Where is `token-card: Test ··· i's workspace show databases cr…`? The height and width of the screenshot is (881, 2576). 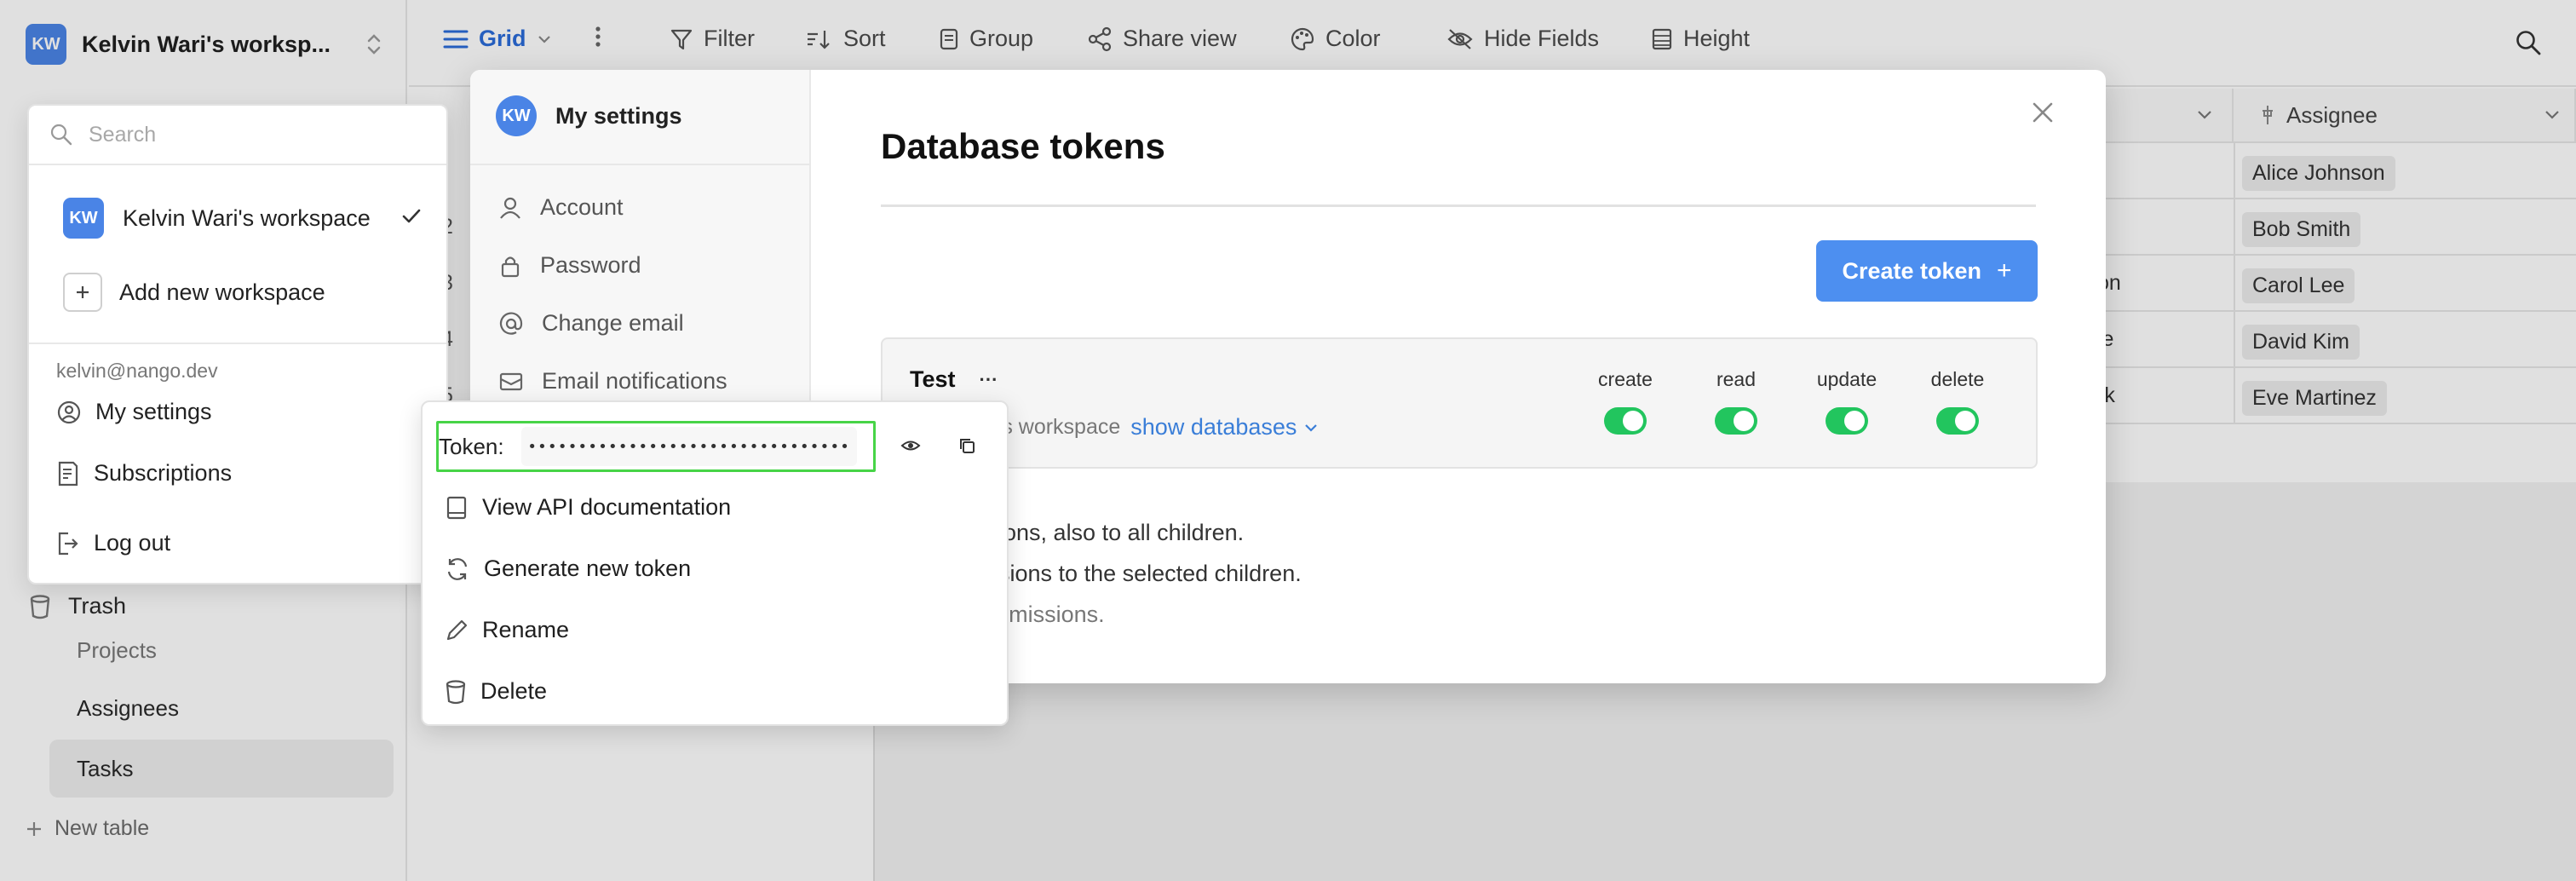 token-card: Test ··· i's workspace show databases cr… is located at coordinates (1460, 403).